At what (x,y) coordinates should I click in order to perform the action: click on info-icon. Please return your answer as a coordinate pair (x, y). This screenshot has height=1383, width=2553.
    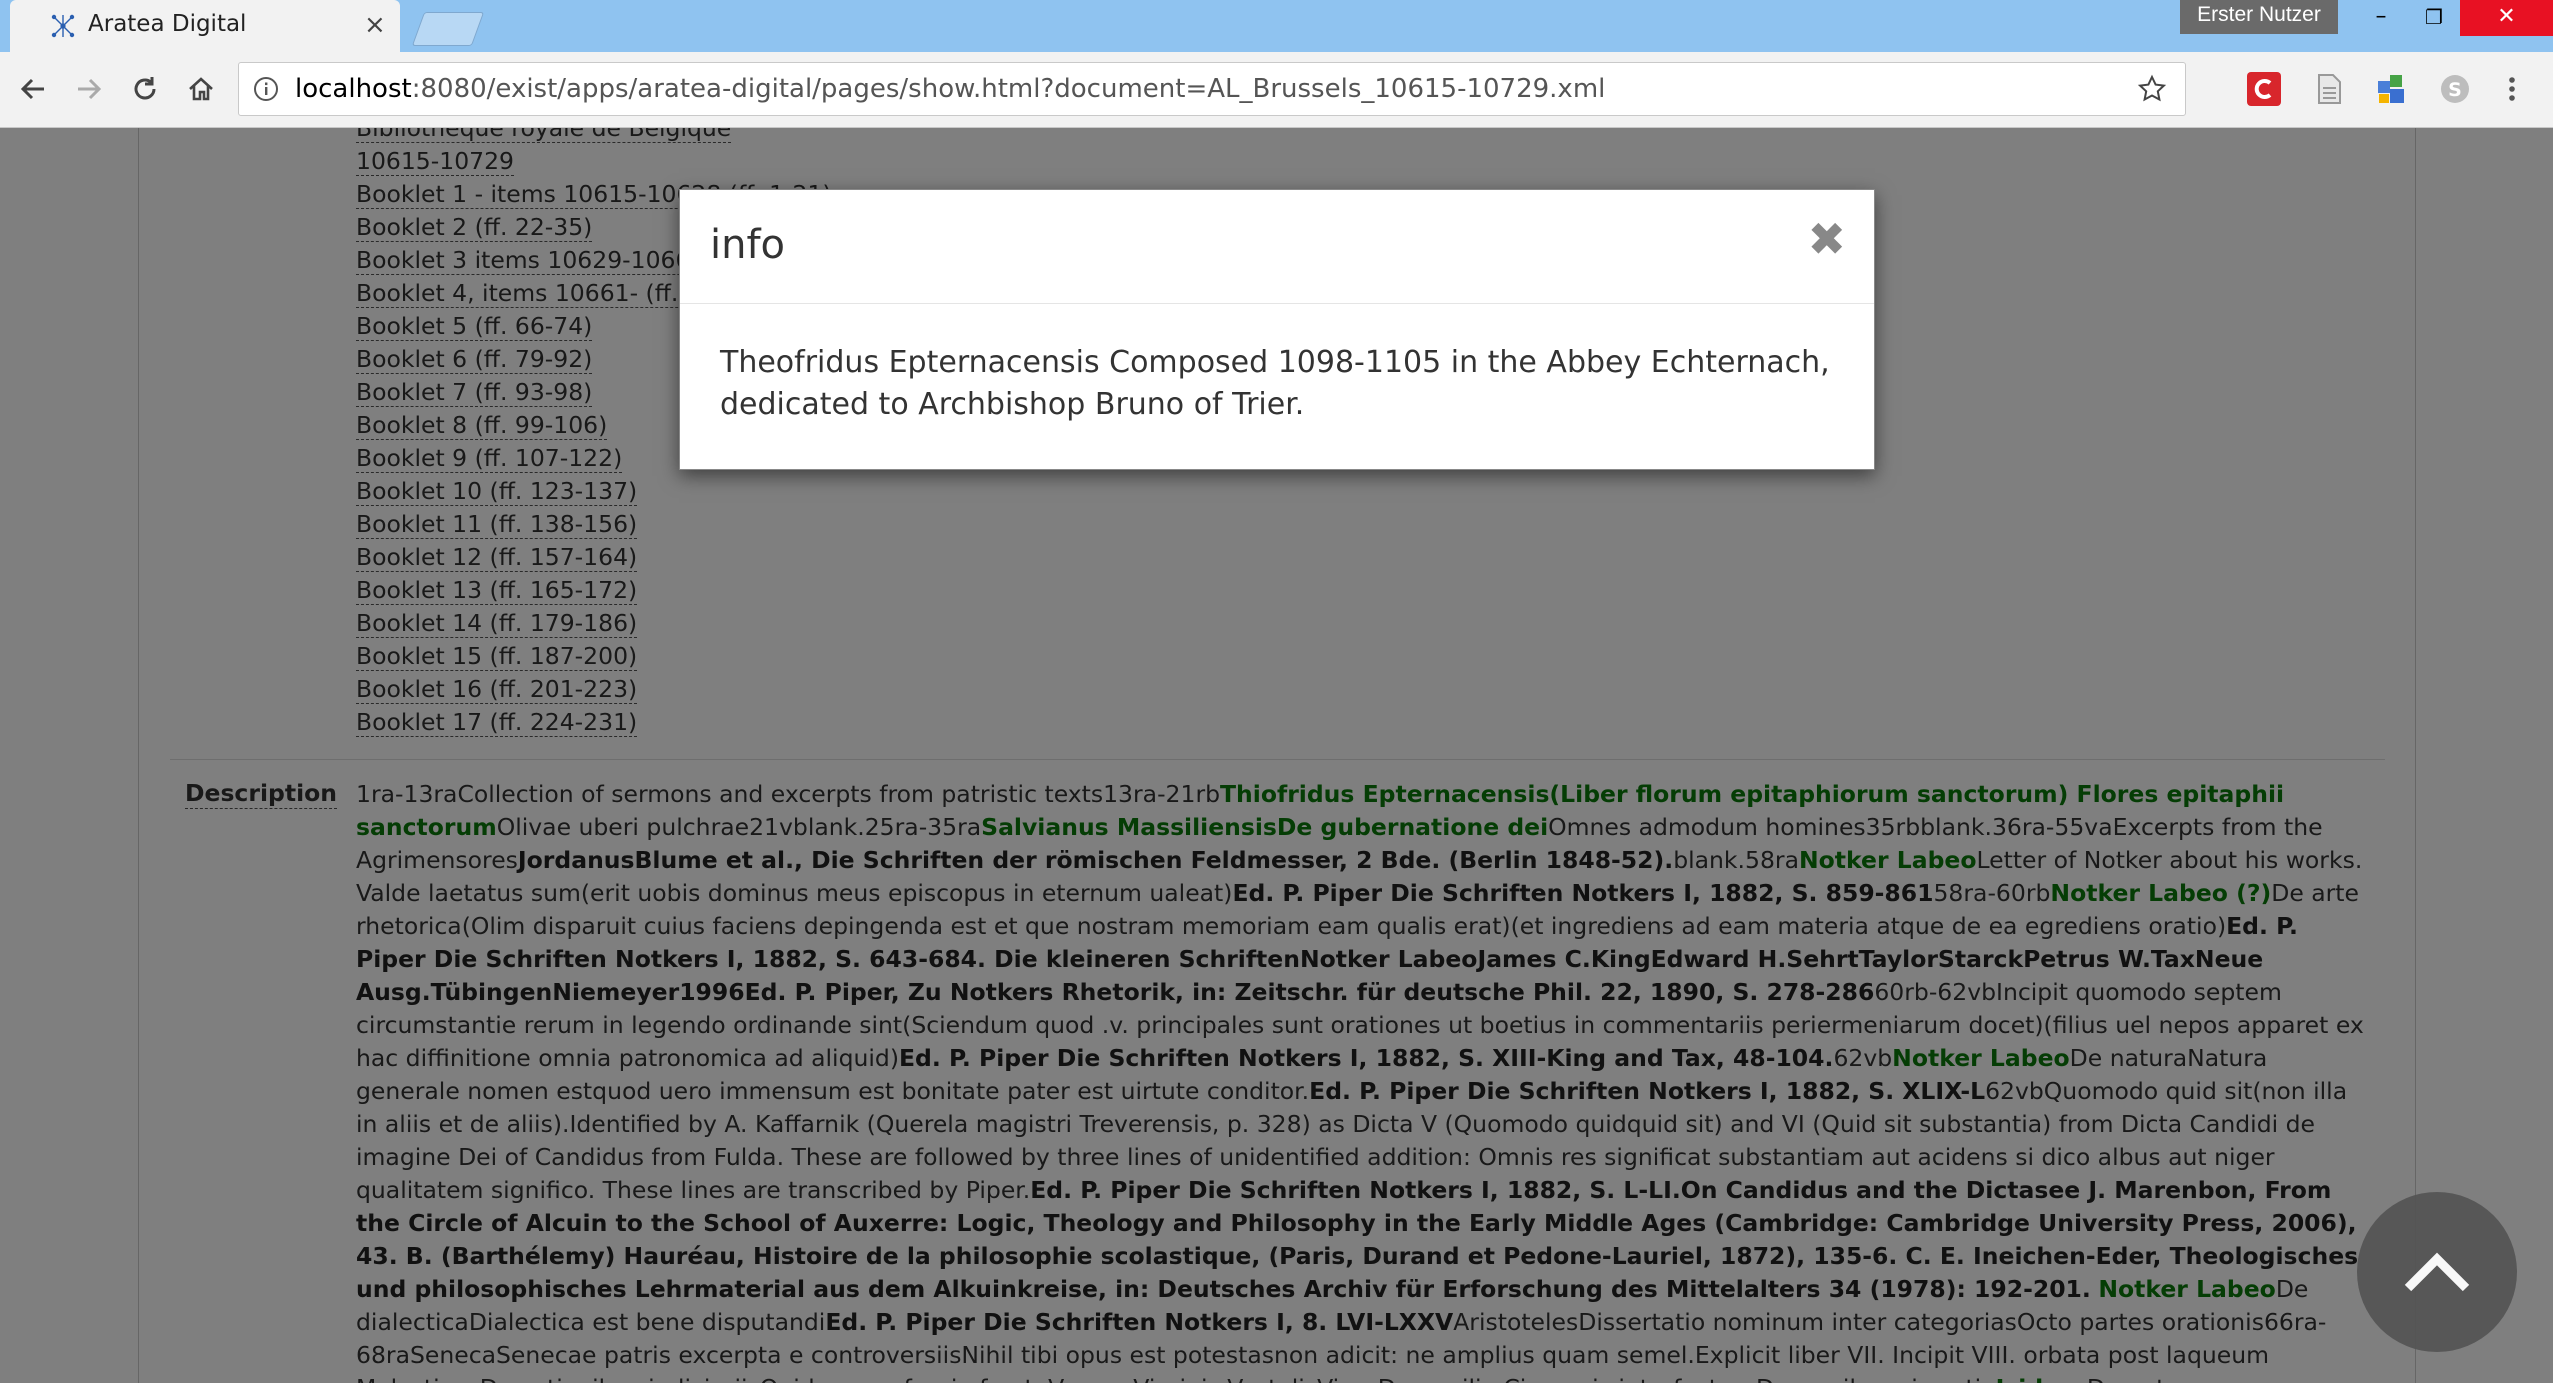
    Looking at the image, I should click on (266, 89).